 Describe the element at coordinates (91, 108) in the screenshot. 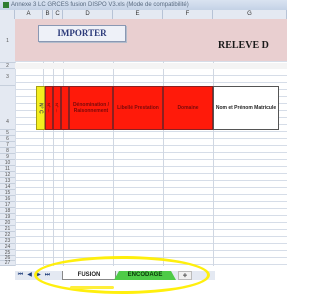

I see `header-cell-denomination: Dénomination / Raisonnement` at that location.